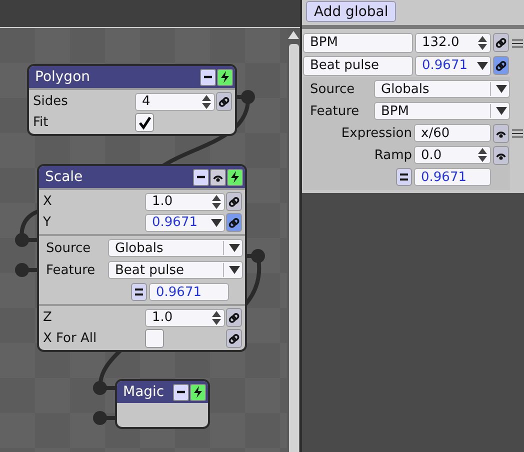 This screenshot has height=452, width=524. Describe the element at coordinates (132, 100) in the screenshot. I see `node-card: Polygon Sides 4 Fit` at that location.